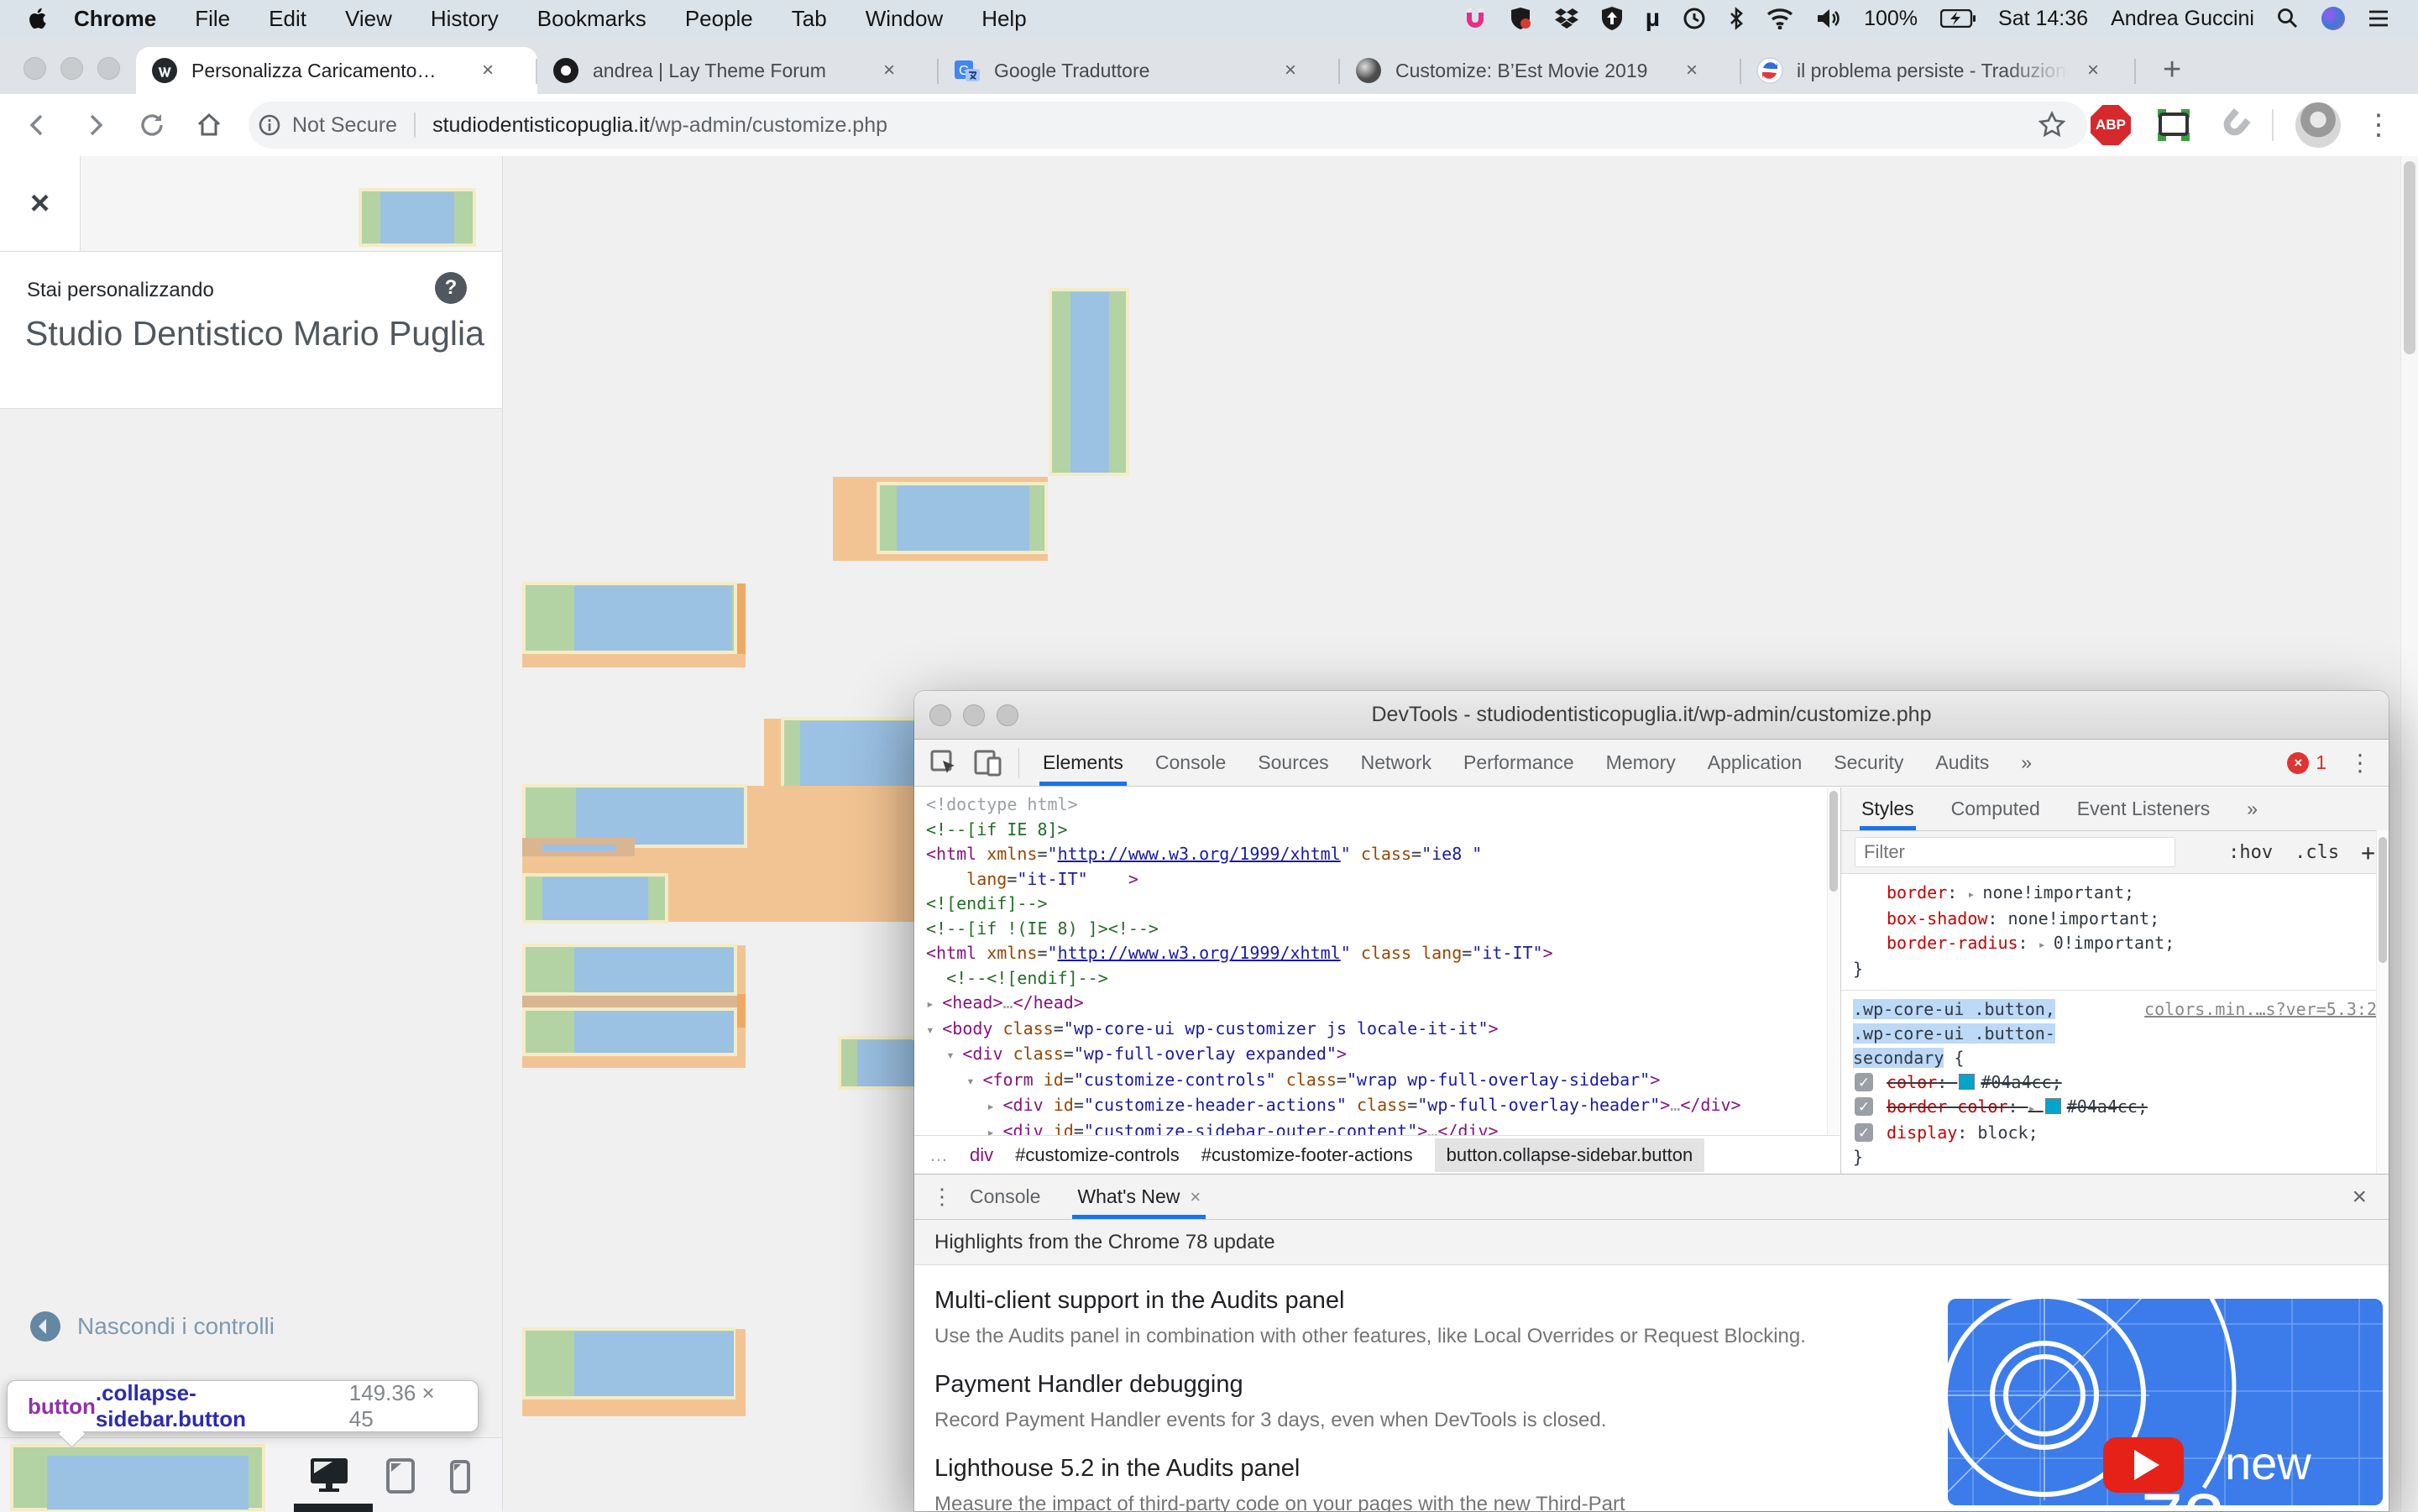  Describe the element at coordinates (2115, 1133) in the screenshot. I see `css-property: ✓ display: block;` at that location.